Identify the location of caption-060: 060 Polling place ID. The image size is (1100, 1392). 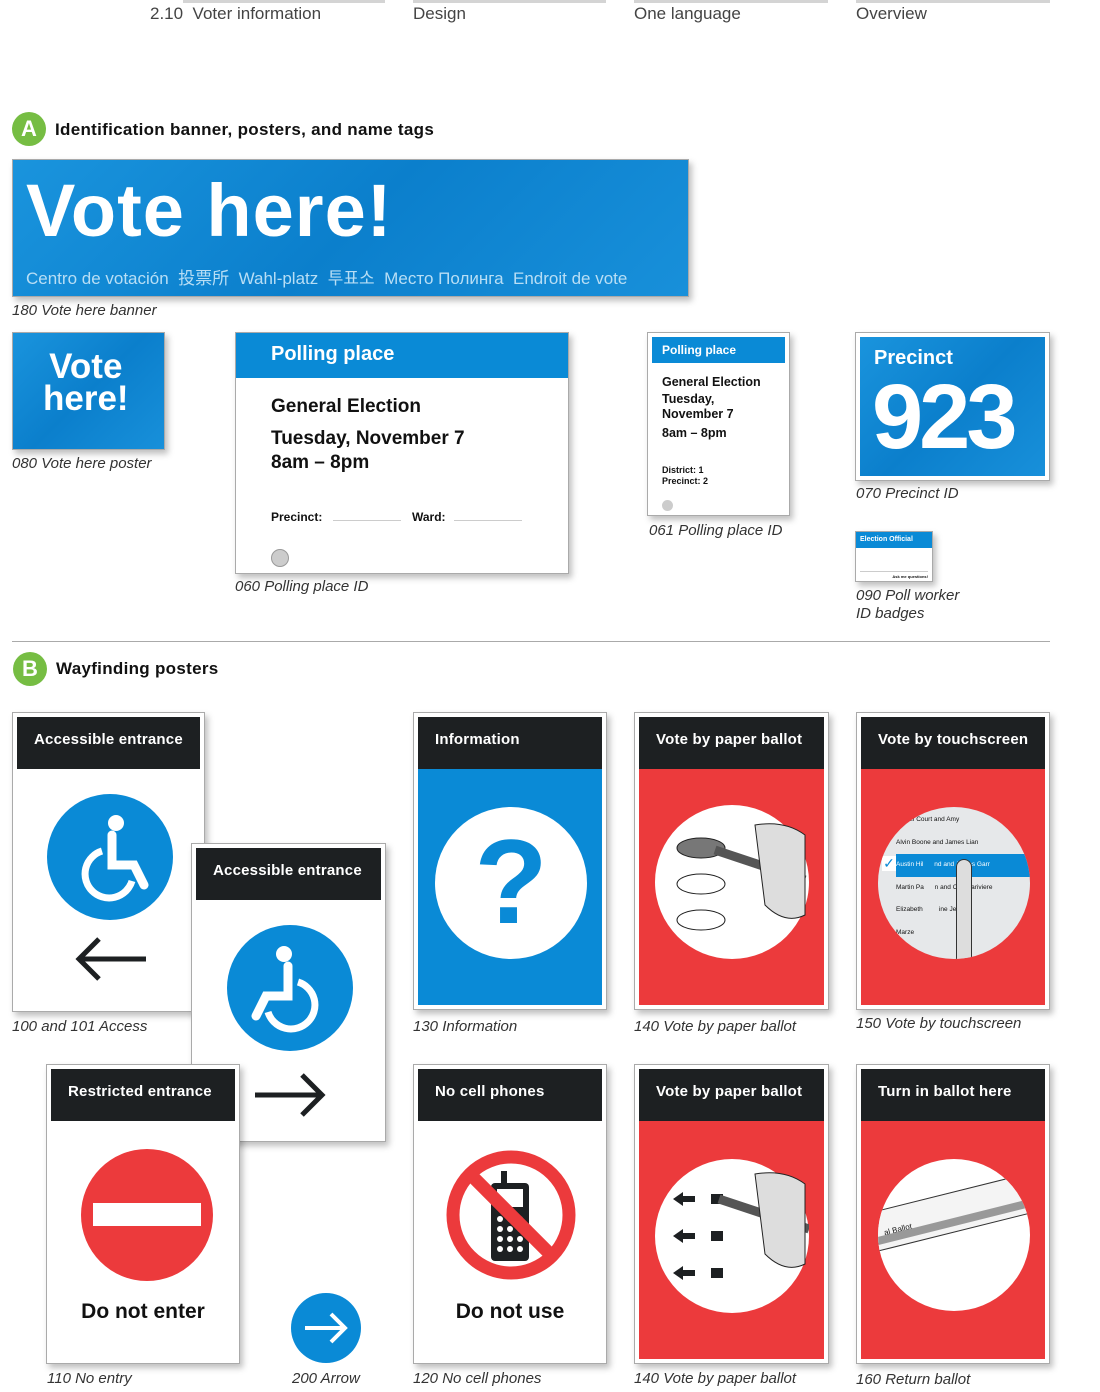
(302, 586).